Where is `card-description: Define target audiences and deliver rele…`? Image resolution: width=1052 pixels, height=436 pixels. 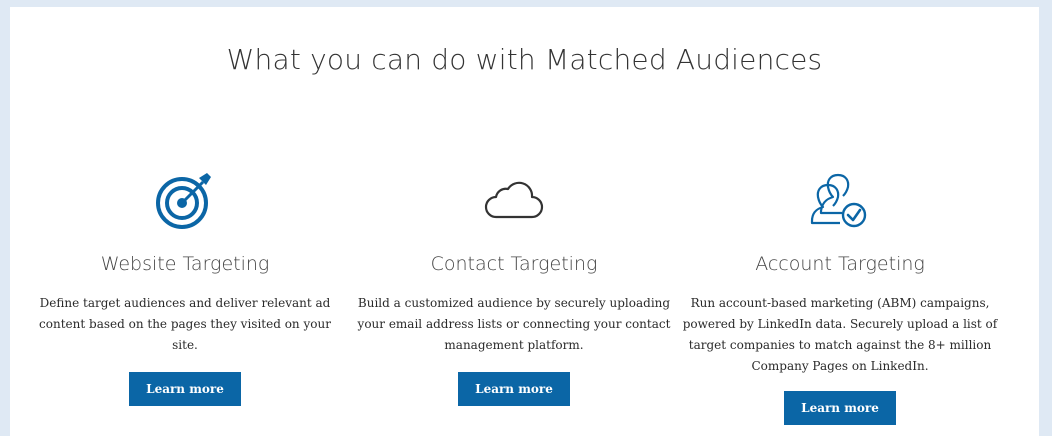
card-description: Define target audiences and deliver rele… is located at coordinates (185, 324).